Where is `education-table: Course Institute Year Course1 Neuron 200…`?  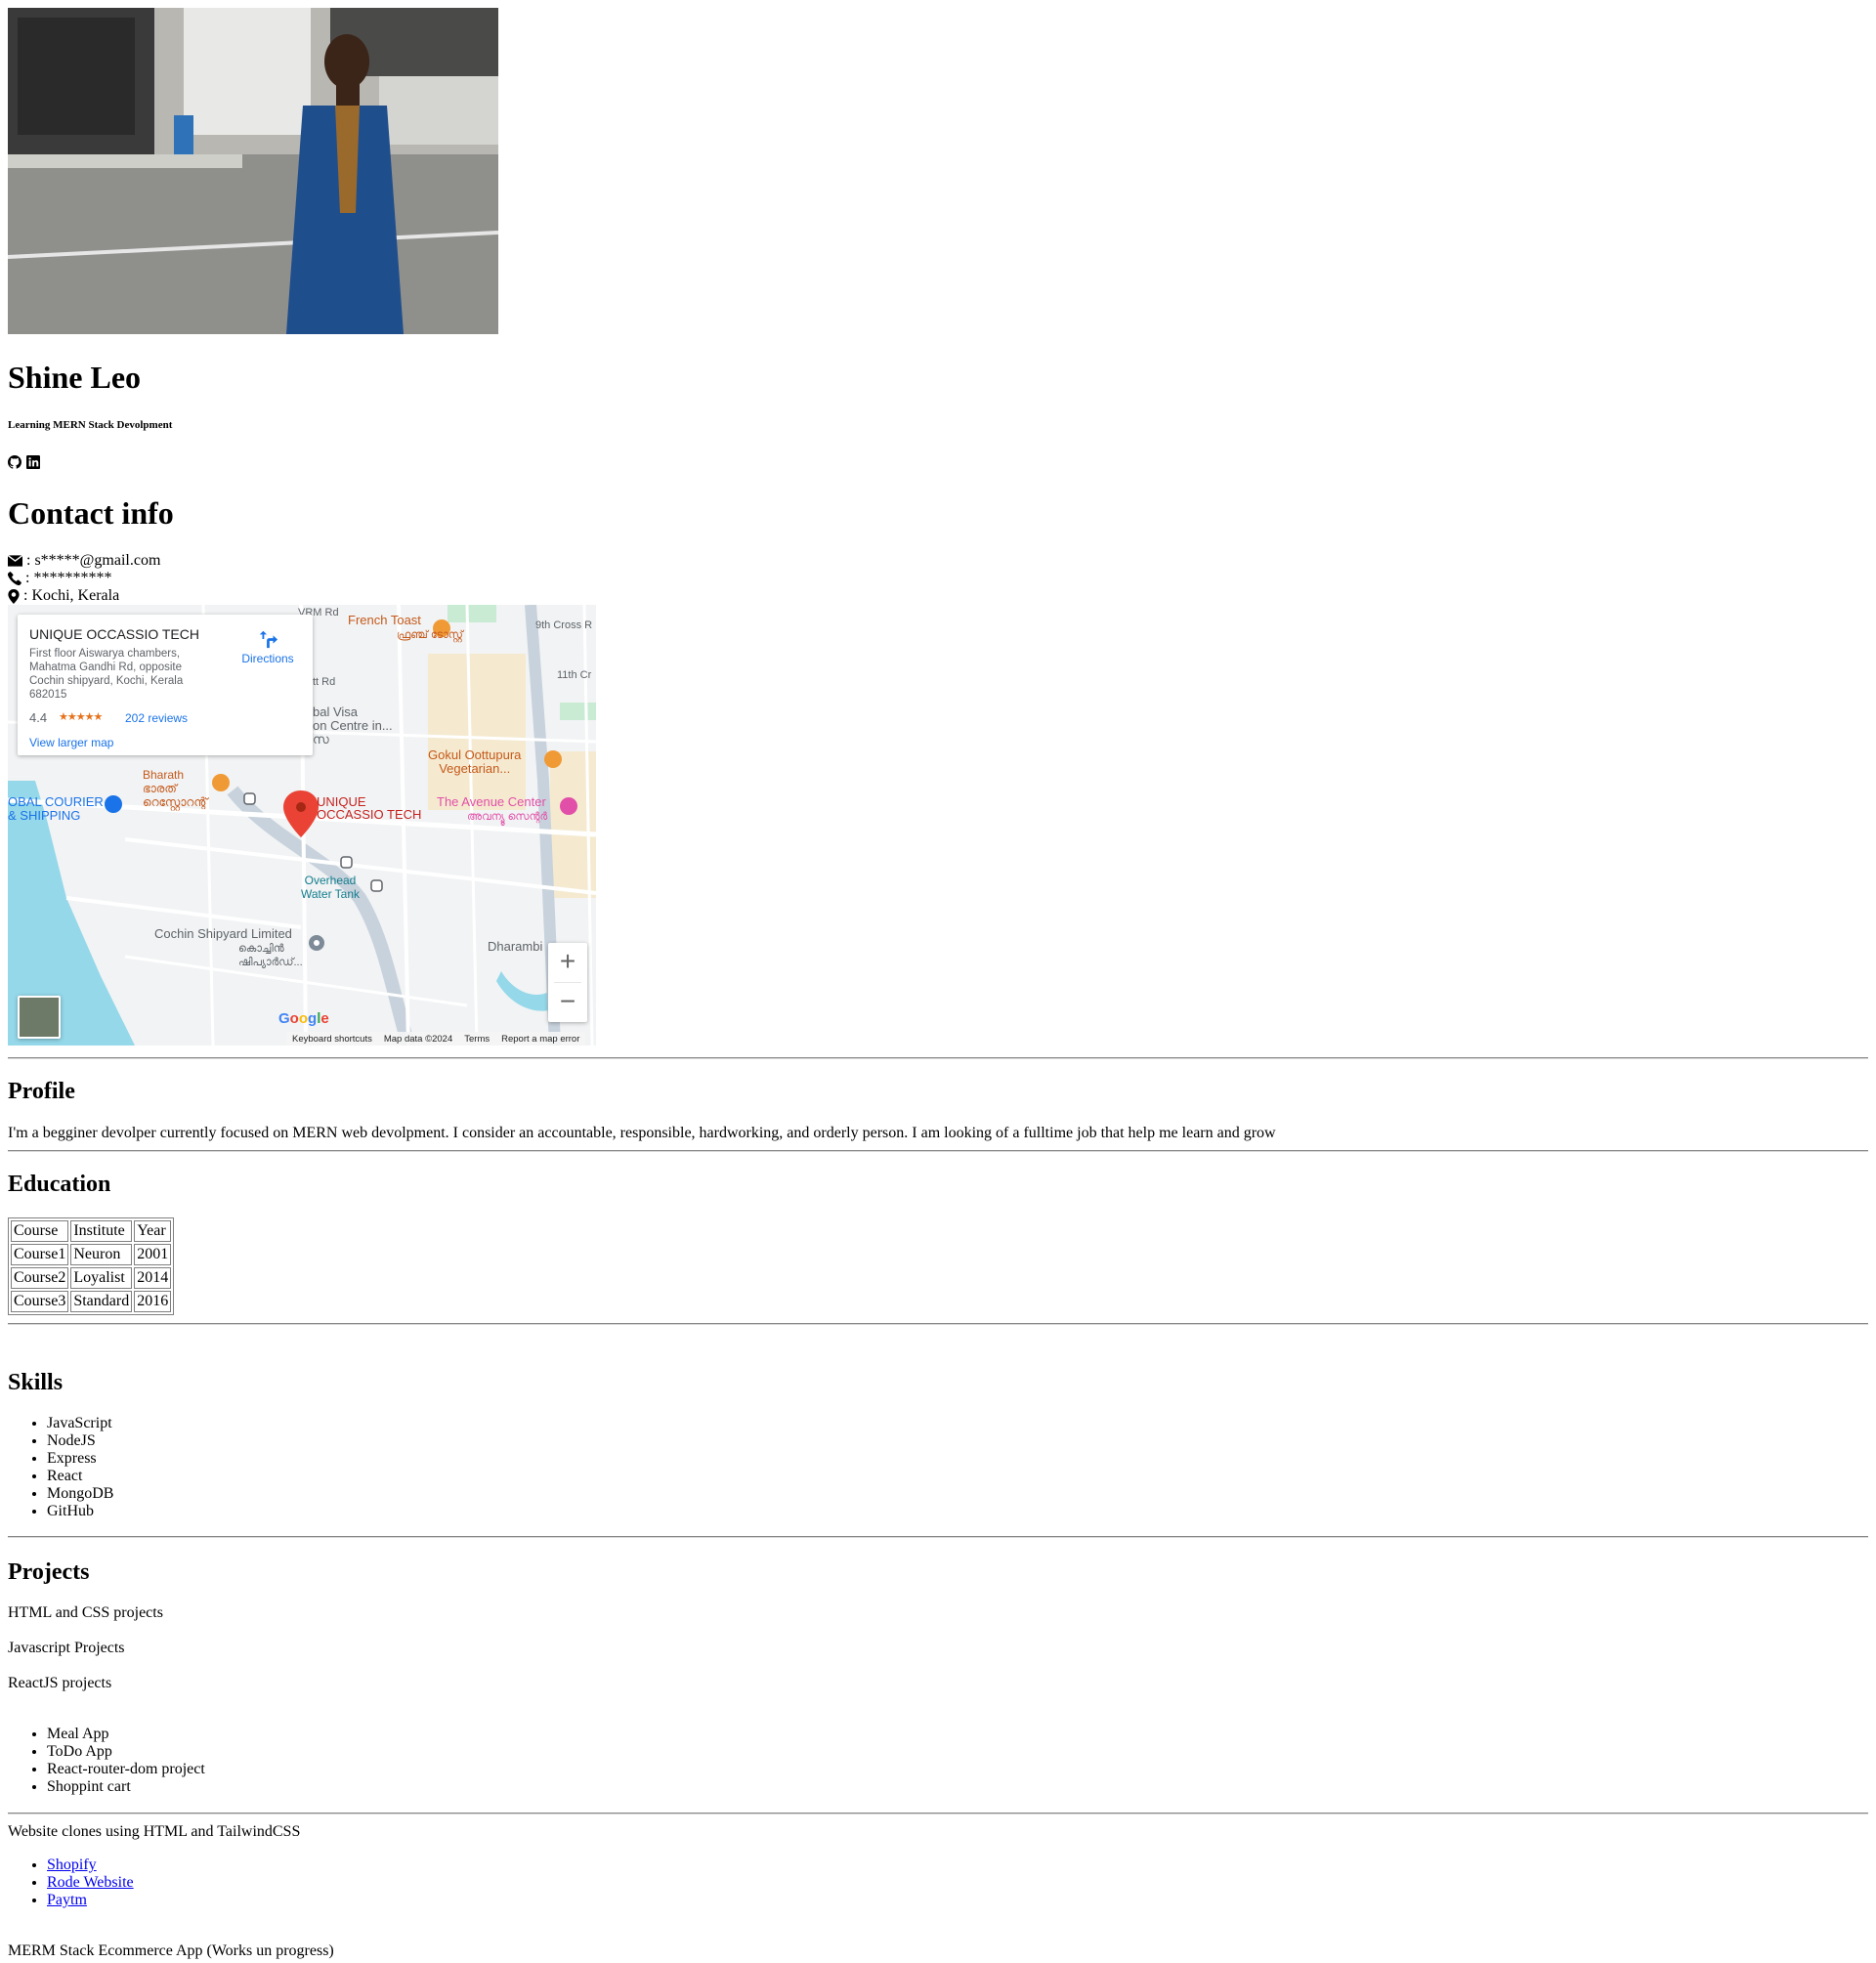
education-table: Course Institute Year Course1 Neuron 200… is located at coordinates (91, 1266).